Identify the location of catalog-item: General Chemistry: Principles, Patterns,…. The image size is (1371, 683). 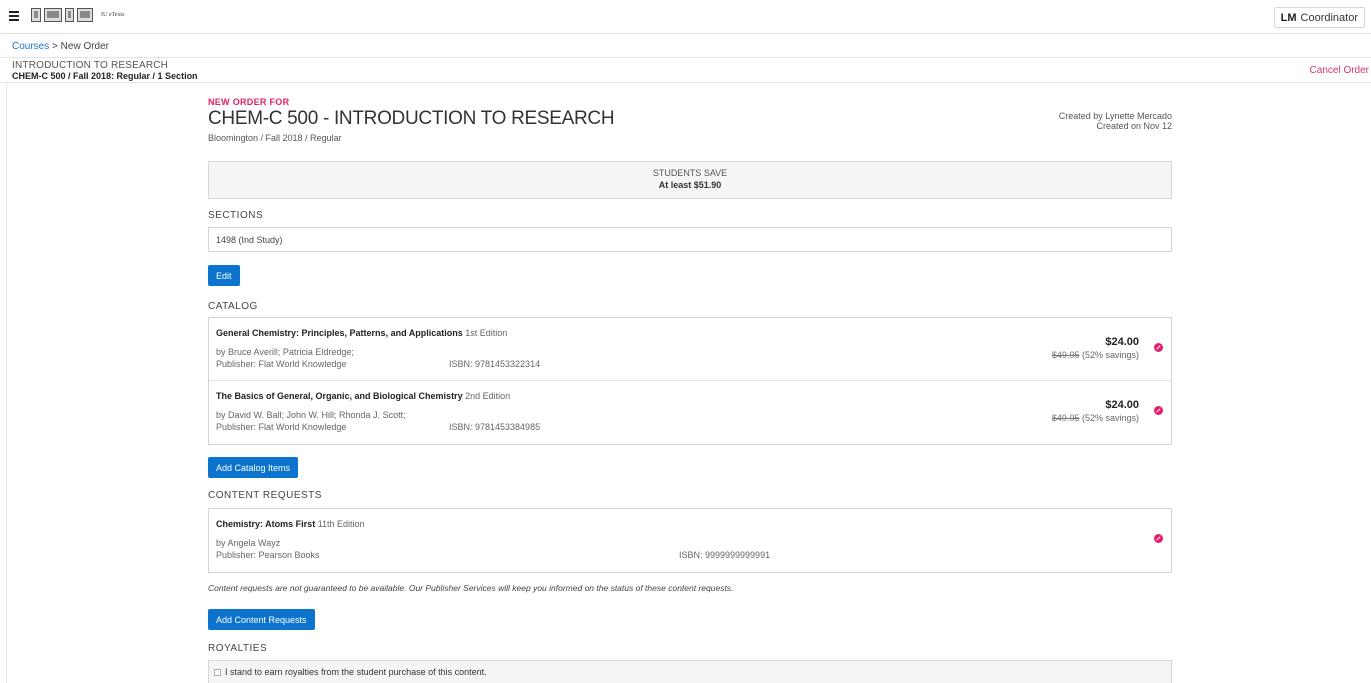
(690, 349).